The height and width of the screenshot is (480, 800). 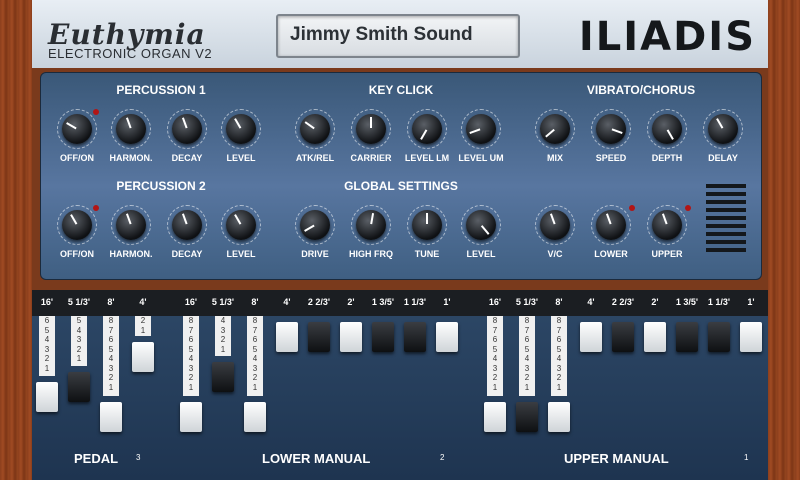 What do you see at coordinates (381, 34) in the screenshot?
I see `preset-name: Jimmy Smith Sound` at bounding box center [381, 34].